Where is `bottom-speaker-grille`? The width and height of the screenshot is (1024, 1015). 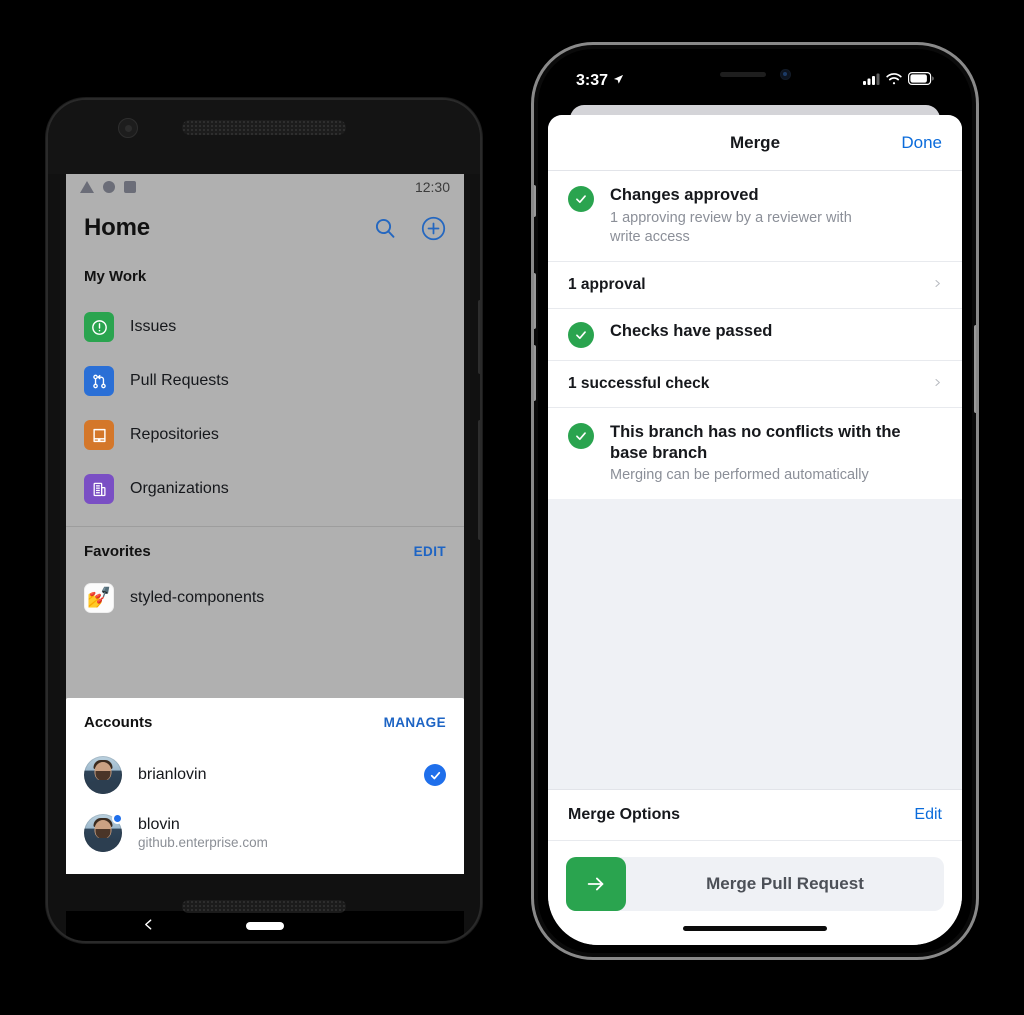 bottom-speaker-grille is located at coordinates (264, 906).